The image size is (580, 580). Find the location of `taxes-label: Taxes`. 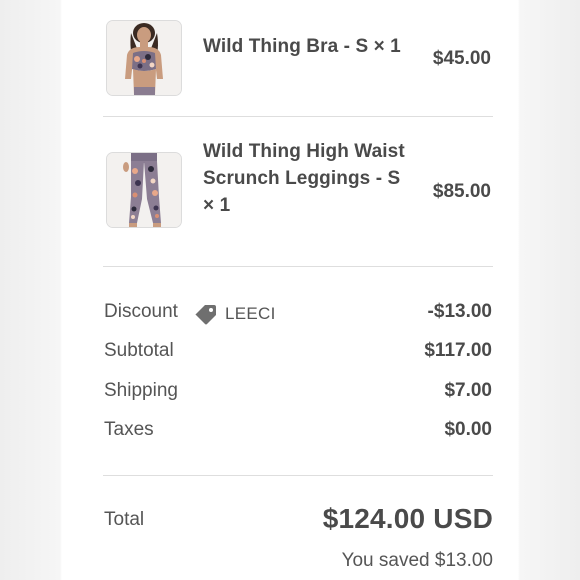

taxes-label: Taxes is located at coordinates (129, 429).